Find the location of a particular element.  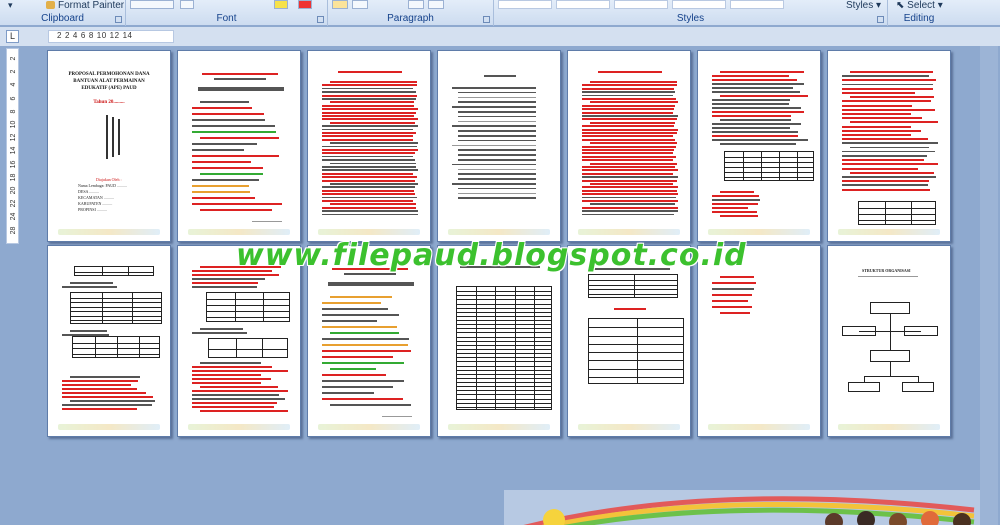

page-thumbnail-14: STRUKTUR ORGANISASI is located at coordinates (889, 341).